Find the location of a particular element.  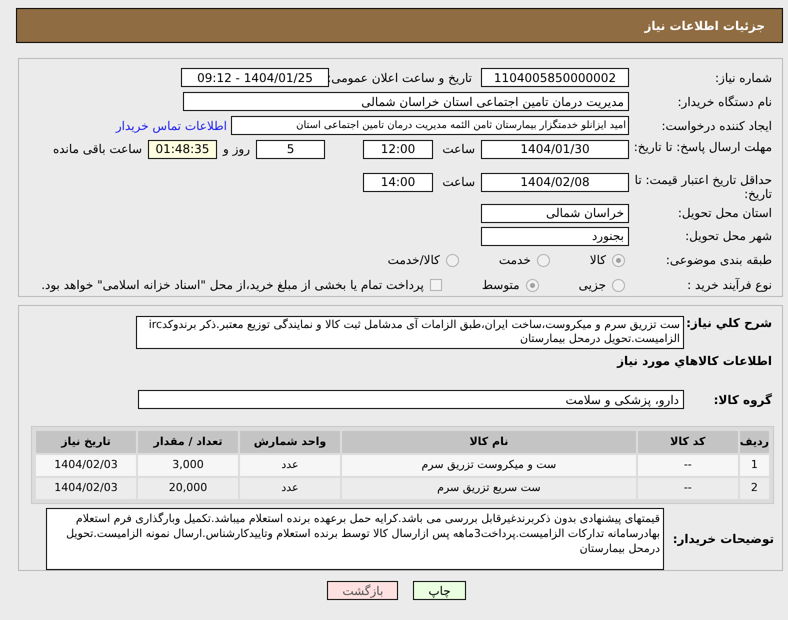

province-field: خراسان شمالی is located at coordinates (555, 213).